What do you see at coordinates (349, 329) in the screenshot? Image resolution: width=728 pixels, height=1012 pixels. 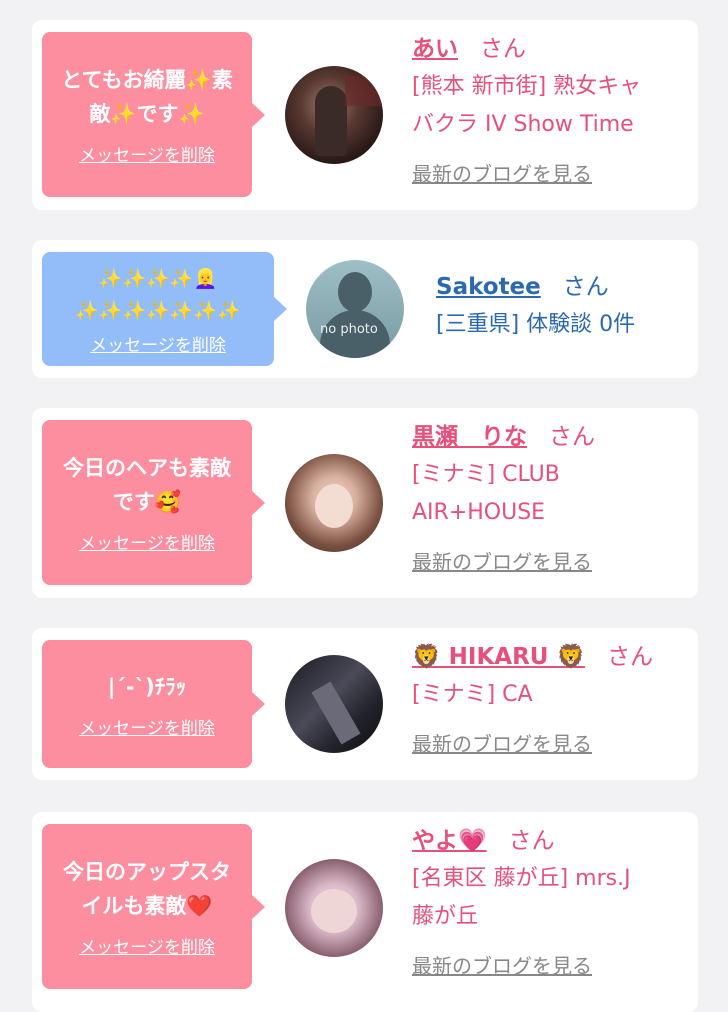 I see `no-photo-label: no photo` at bounding box center [349, 329].